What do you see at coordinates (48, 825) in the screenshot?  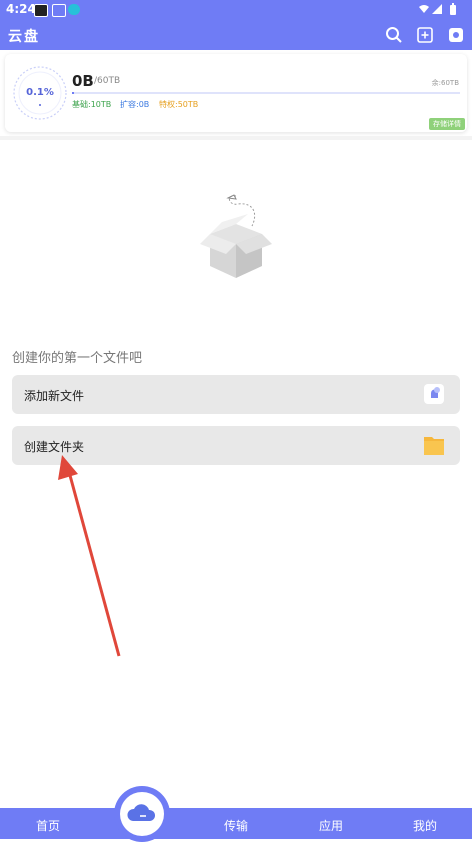 I see `tab-home: 首页` at bounding box center [48, 825].